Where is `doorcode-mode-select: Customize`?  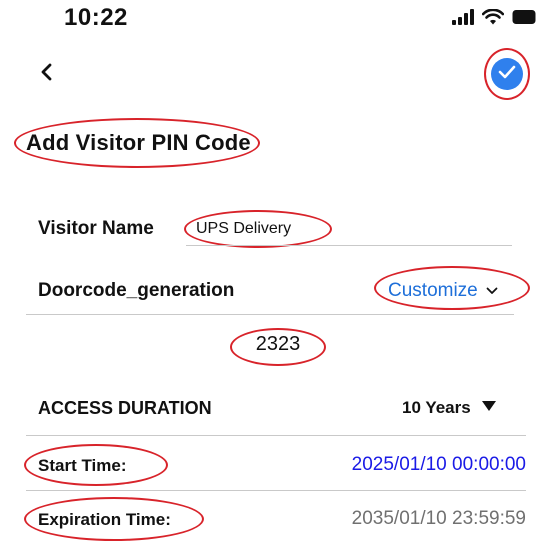
doorcode-mode-select: Customize is located at coordinates (453, 291).